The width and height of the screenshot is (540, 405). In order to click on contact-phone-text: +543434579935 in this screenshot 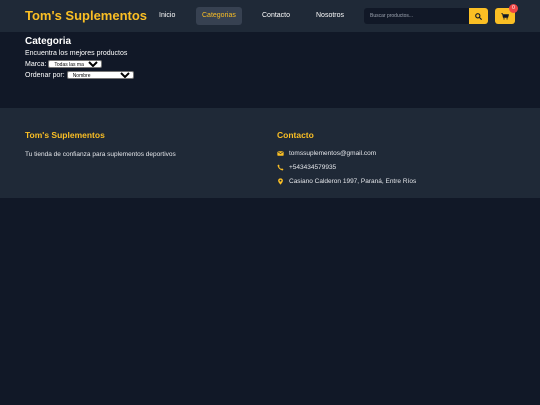, I will do `click(313, 167)`.